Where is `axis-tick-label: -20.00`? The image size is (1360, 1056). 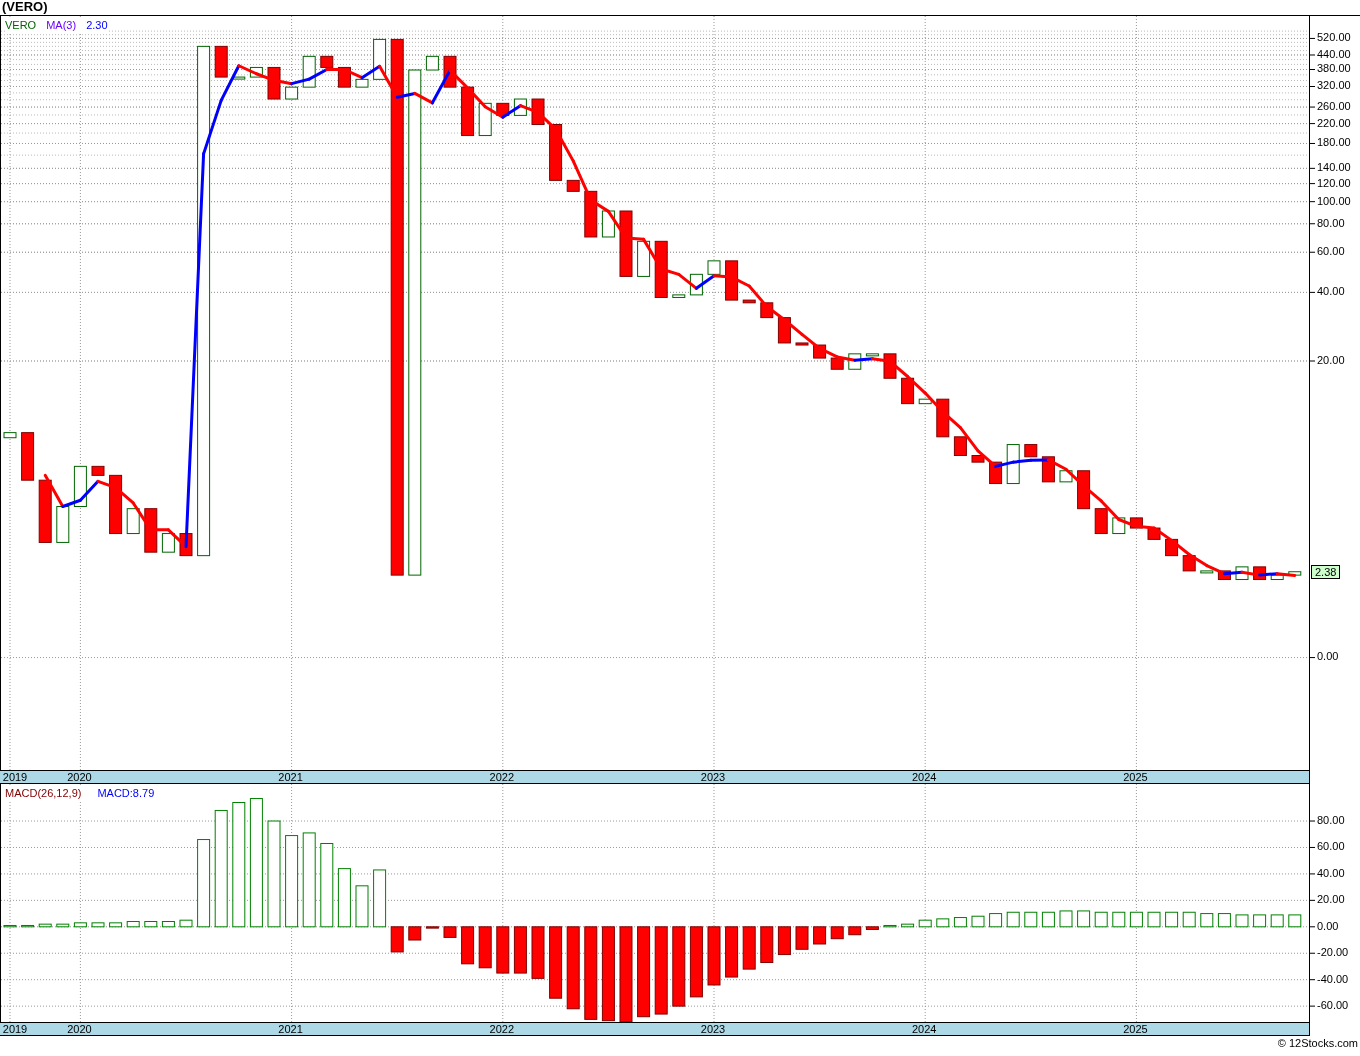 axis-tick-label: -20.00 is located at coordinates (1333, 952).